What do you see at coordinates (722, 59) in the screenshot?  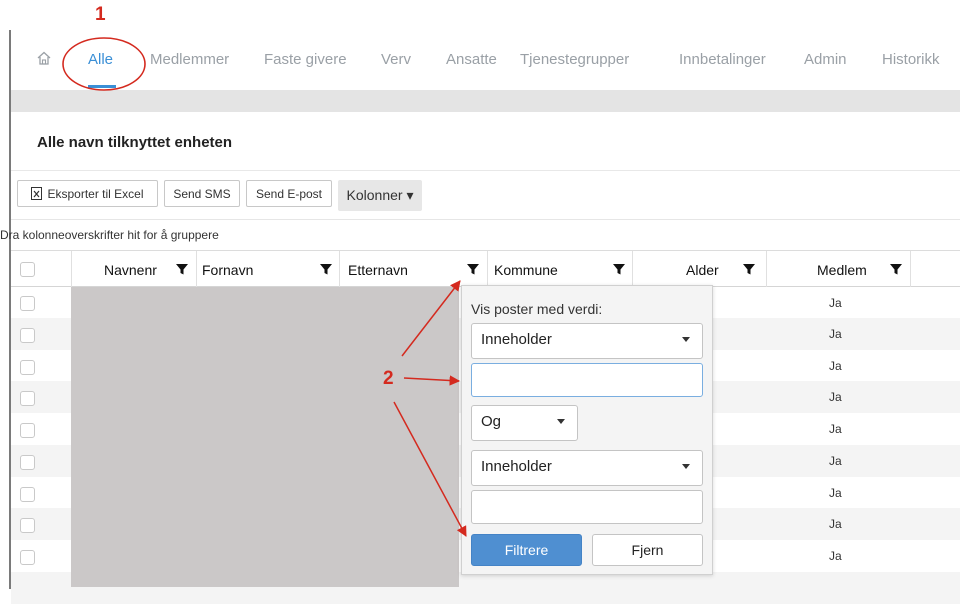 I see `tab-innbetalinger: Innbetalinger` at bounding box center [722, 59].